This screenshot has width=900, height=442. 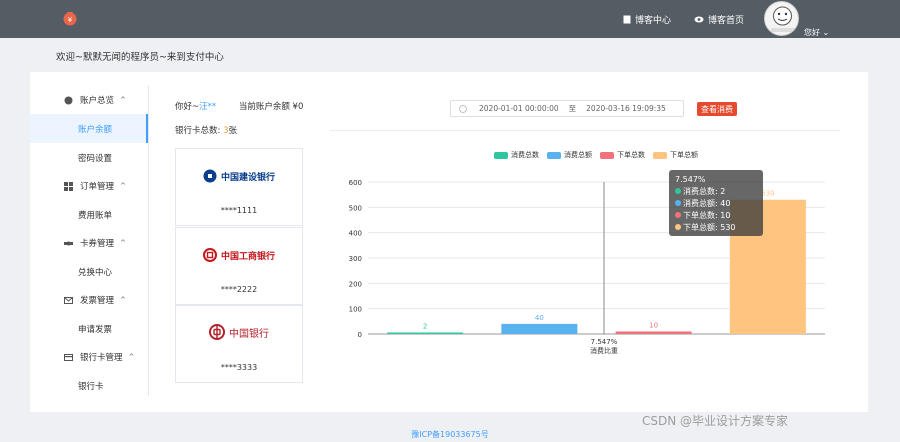 What do you see at coordinates (525, 155) in the screenshot?
I see `legend-label: 消费总数` at bounding box center [525, 155].